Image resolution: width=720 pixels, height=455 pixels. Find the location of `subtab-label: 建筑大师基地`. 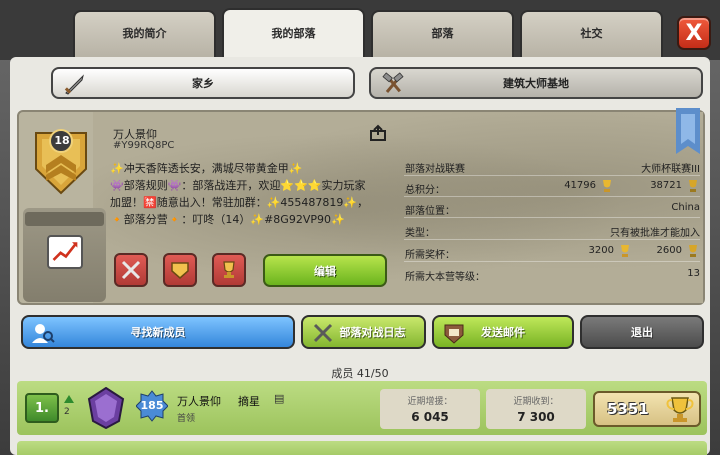

subtab-label: 建筑大师基地 is located at coordinates (536, 83).